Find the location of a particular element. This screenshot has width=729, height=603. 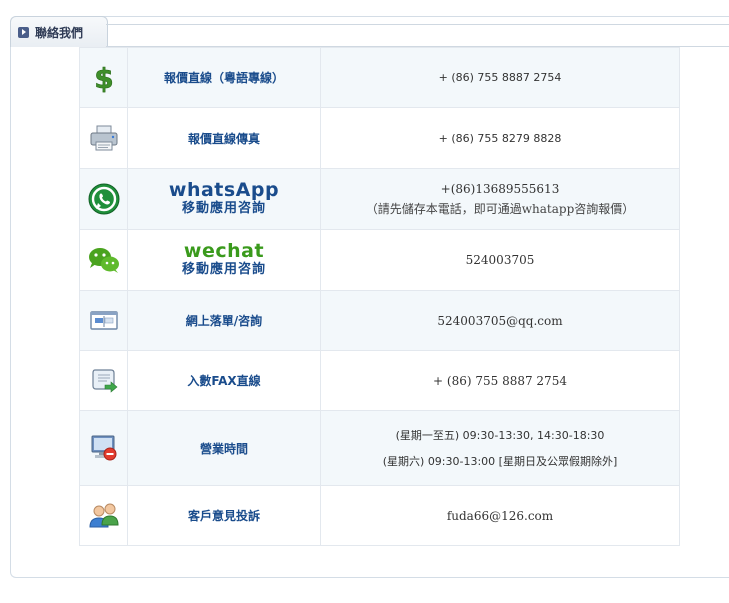

whatsapp-note: （請先儲存本電話，即可通過whatapp咨詢報價） is located at coordinates (500, 208).